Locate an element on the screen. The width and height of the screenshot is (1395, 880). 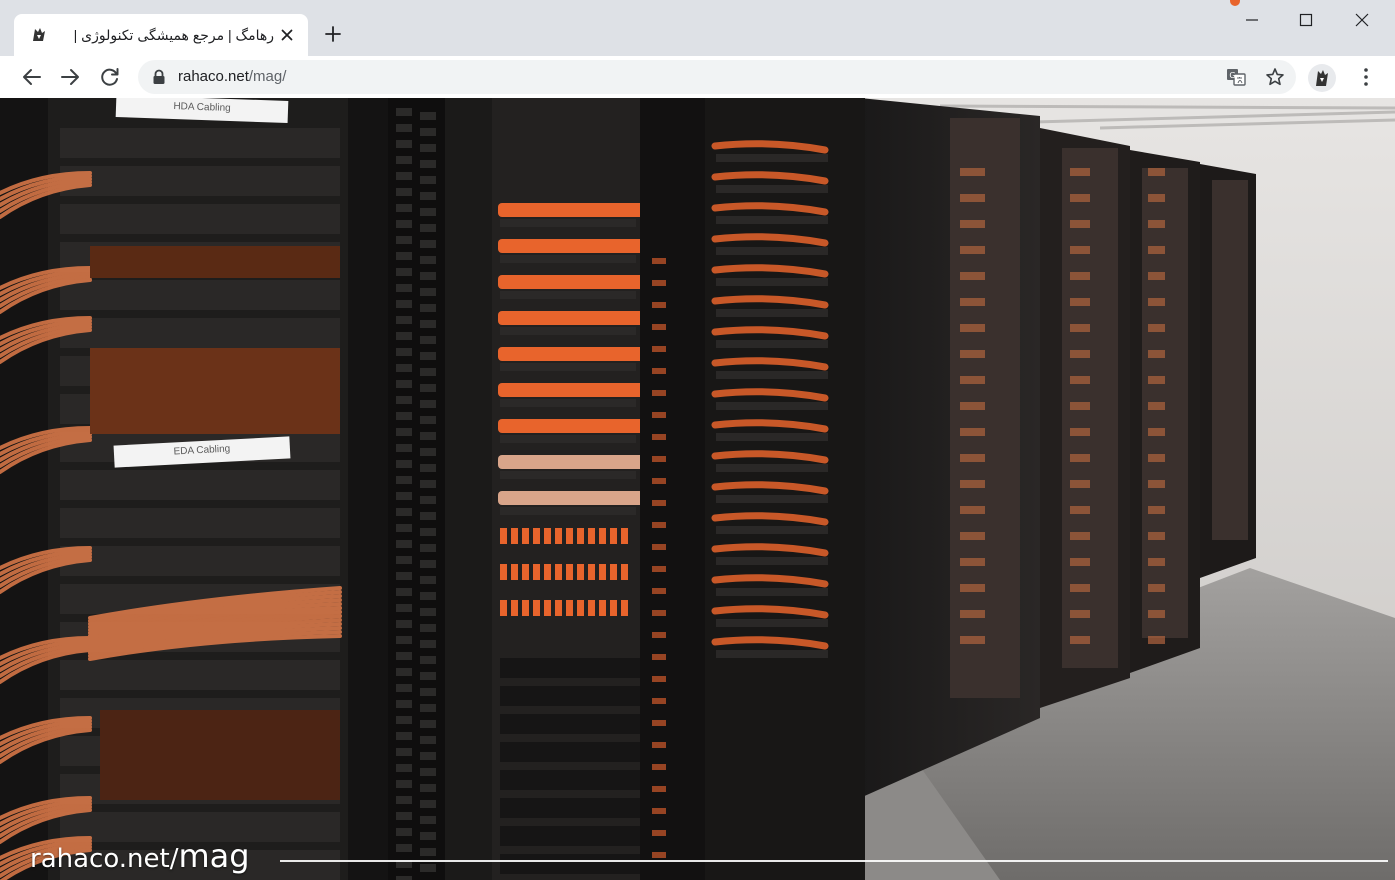
arrow-right-icon is located at coordinates (70, 77).